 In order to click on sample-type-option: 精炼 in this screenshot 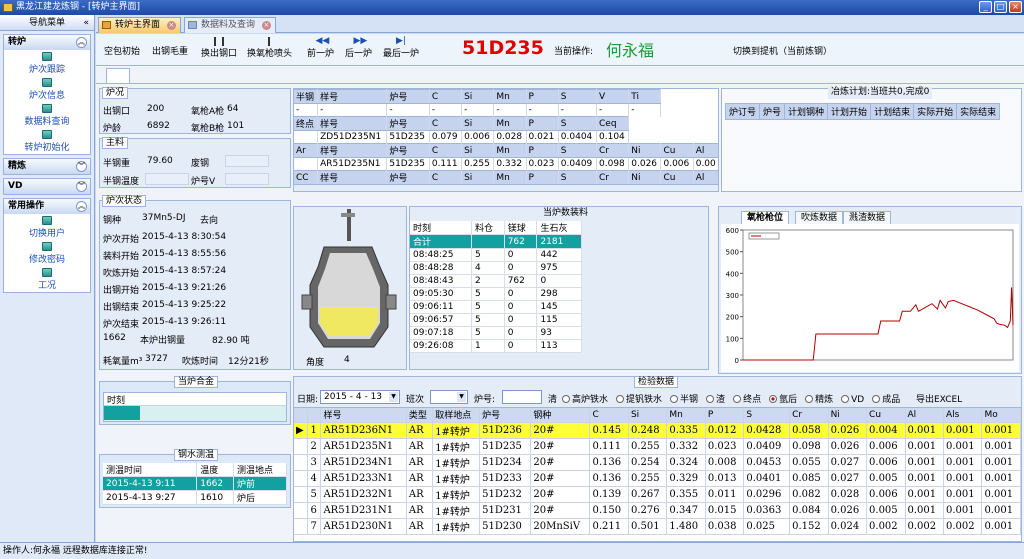, I will do `click(819, 400)`.